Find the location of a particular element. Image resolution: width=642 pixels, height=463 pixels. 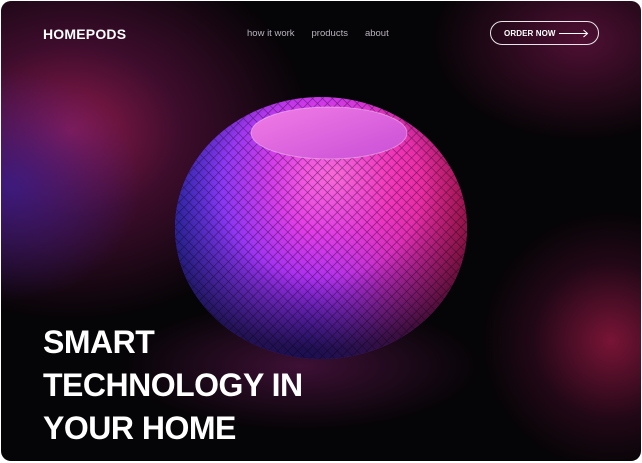

nav-link-products: products is located at coordinates (330, 33).